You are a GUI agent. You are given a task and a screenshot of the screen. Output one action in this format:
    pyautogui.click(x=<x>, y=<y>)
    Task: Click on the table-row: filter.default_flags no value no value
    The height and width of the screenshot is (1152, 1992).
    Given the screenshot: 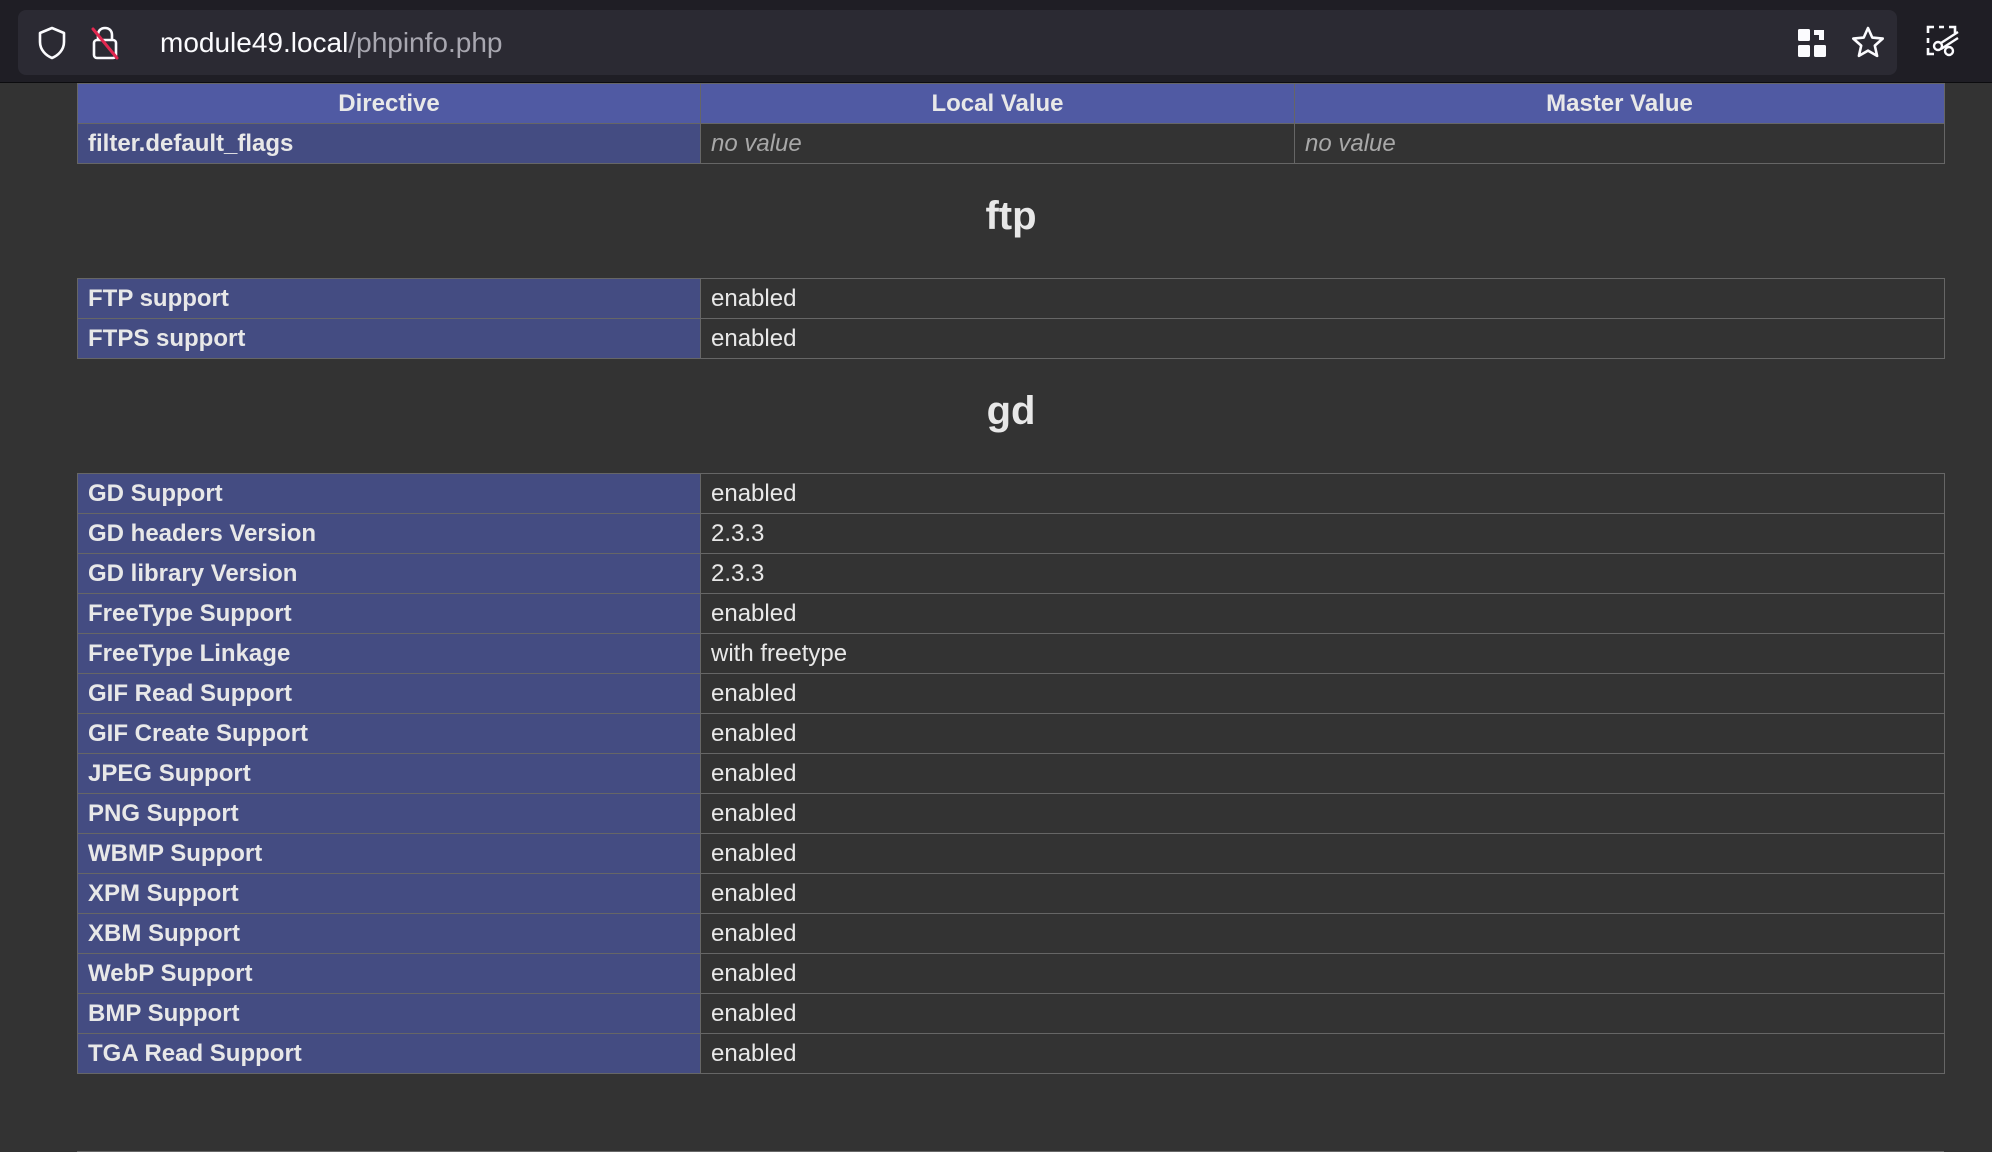 What is the action you would take?
    pyautogui.click(x=1011, y=143)
    